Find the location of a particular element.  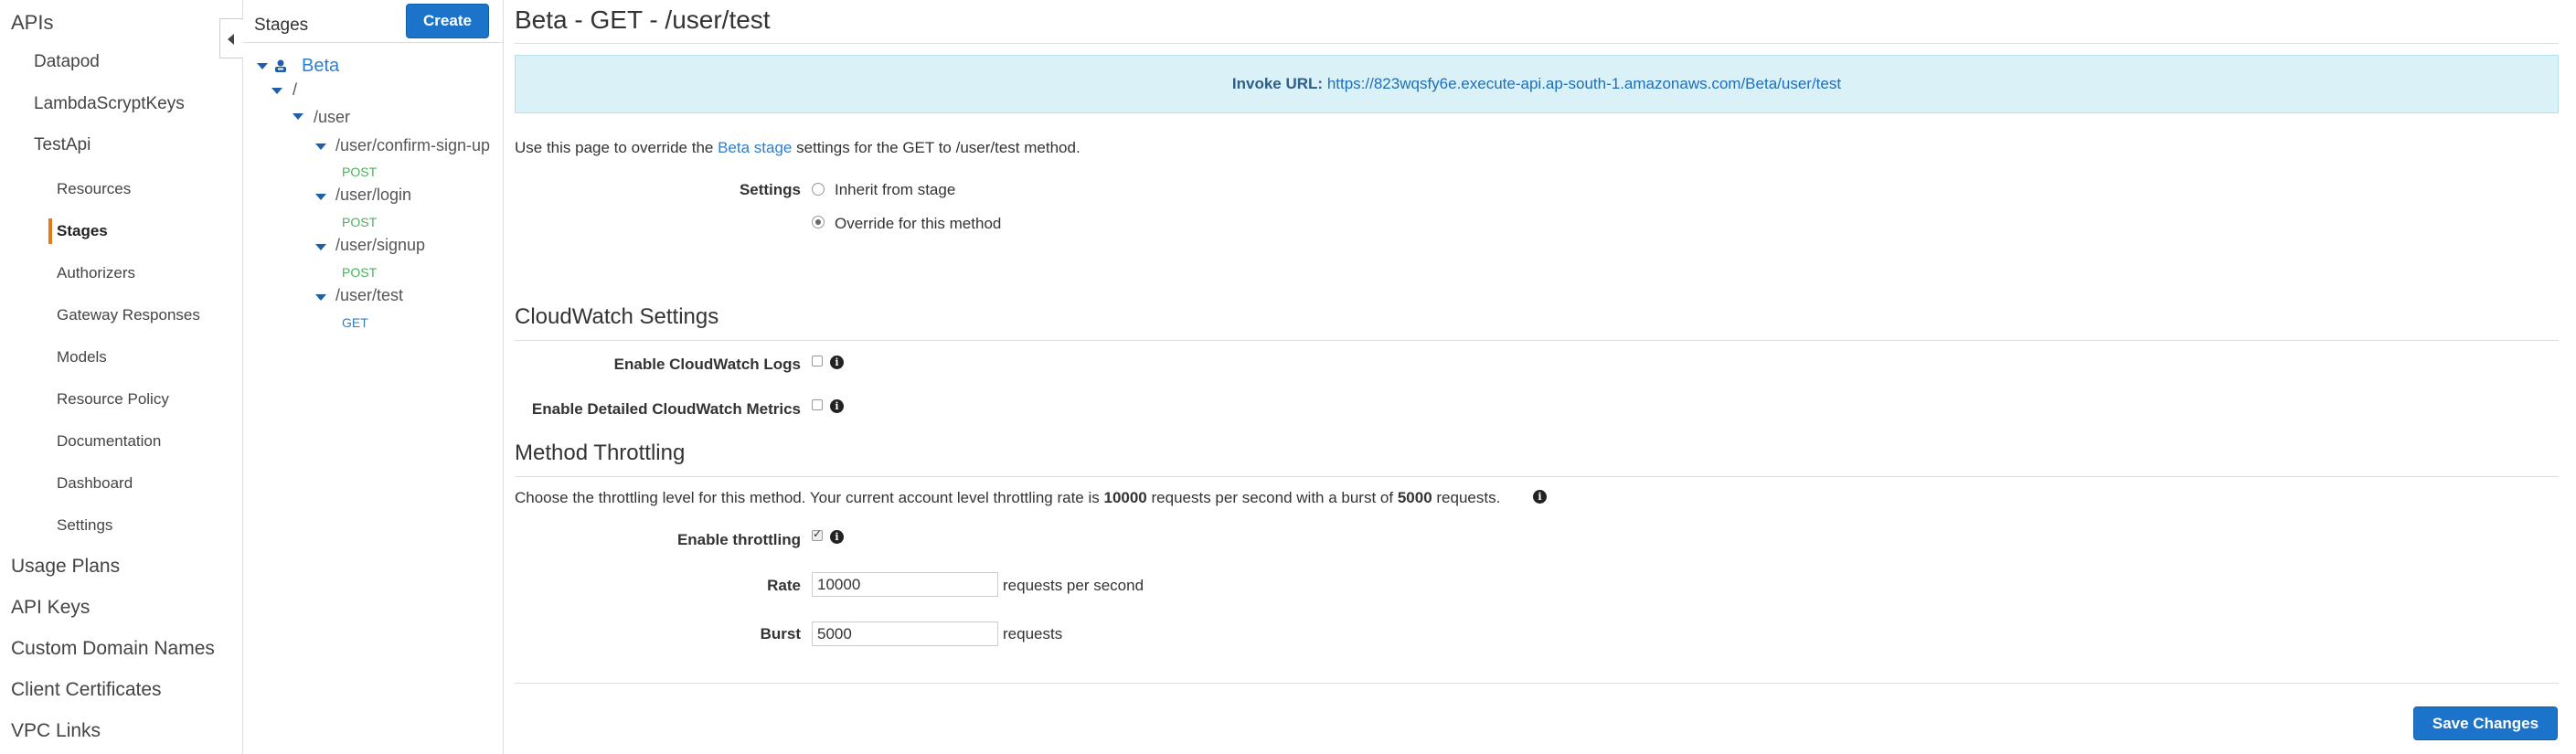

nav-models: Models is located at coordinates (82, 357).